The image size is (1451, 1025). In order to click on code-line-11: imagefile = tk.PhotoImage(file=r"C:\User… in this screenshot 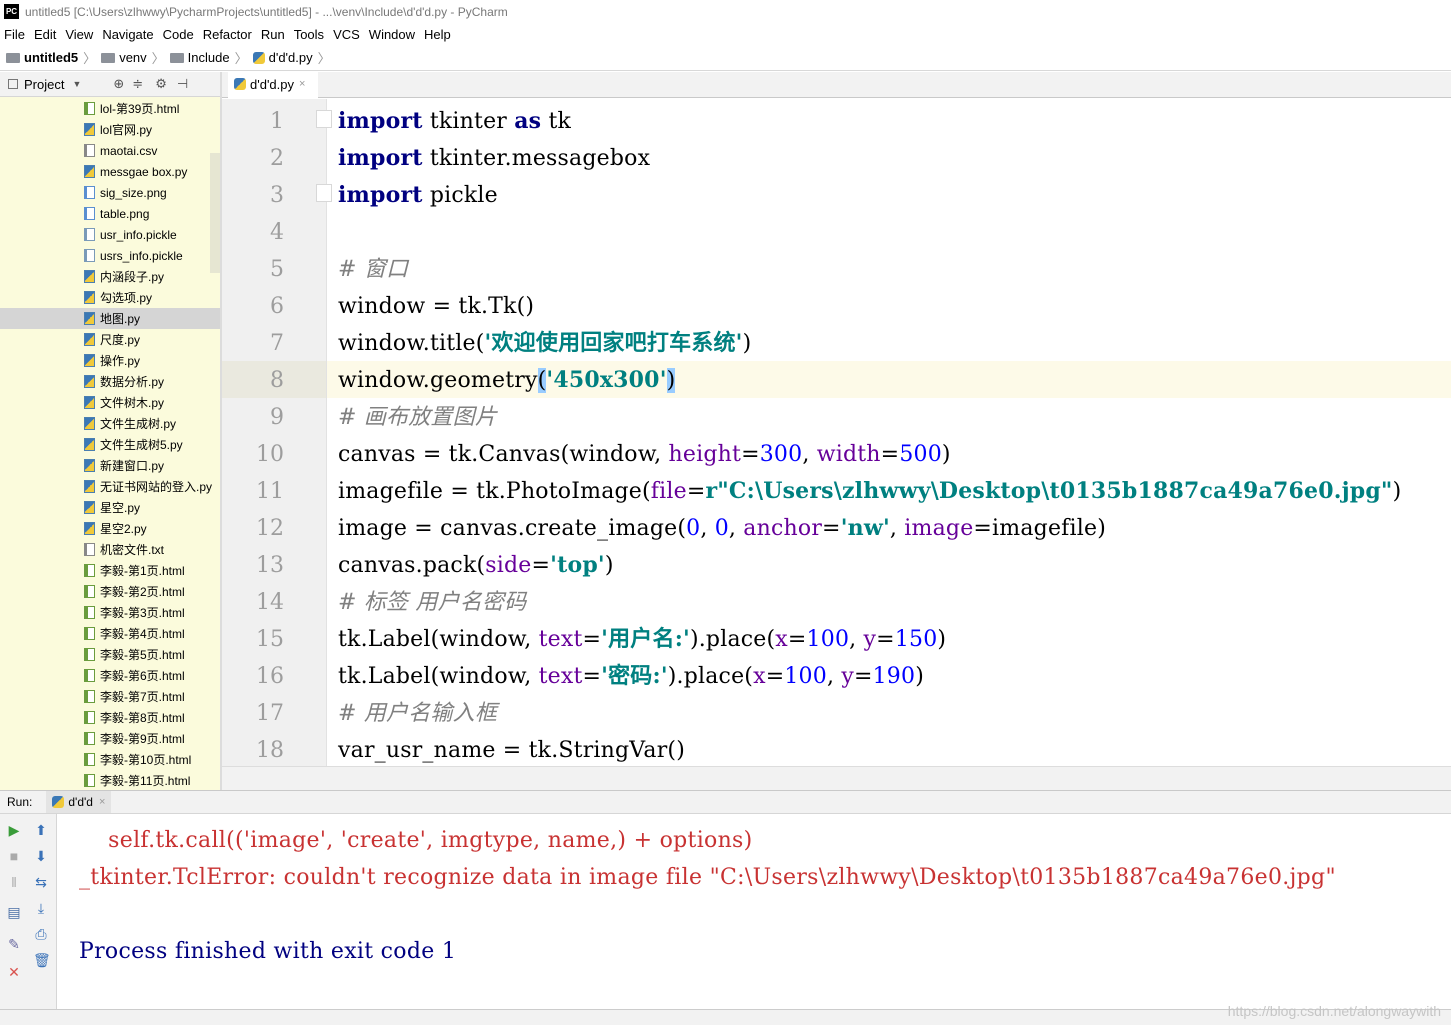, I will do `click(870, 491)`.